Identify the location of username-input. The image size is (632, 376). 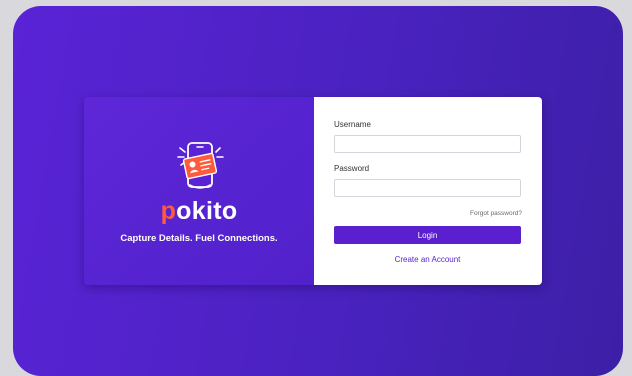
(427, 144).